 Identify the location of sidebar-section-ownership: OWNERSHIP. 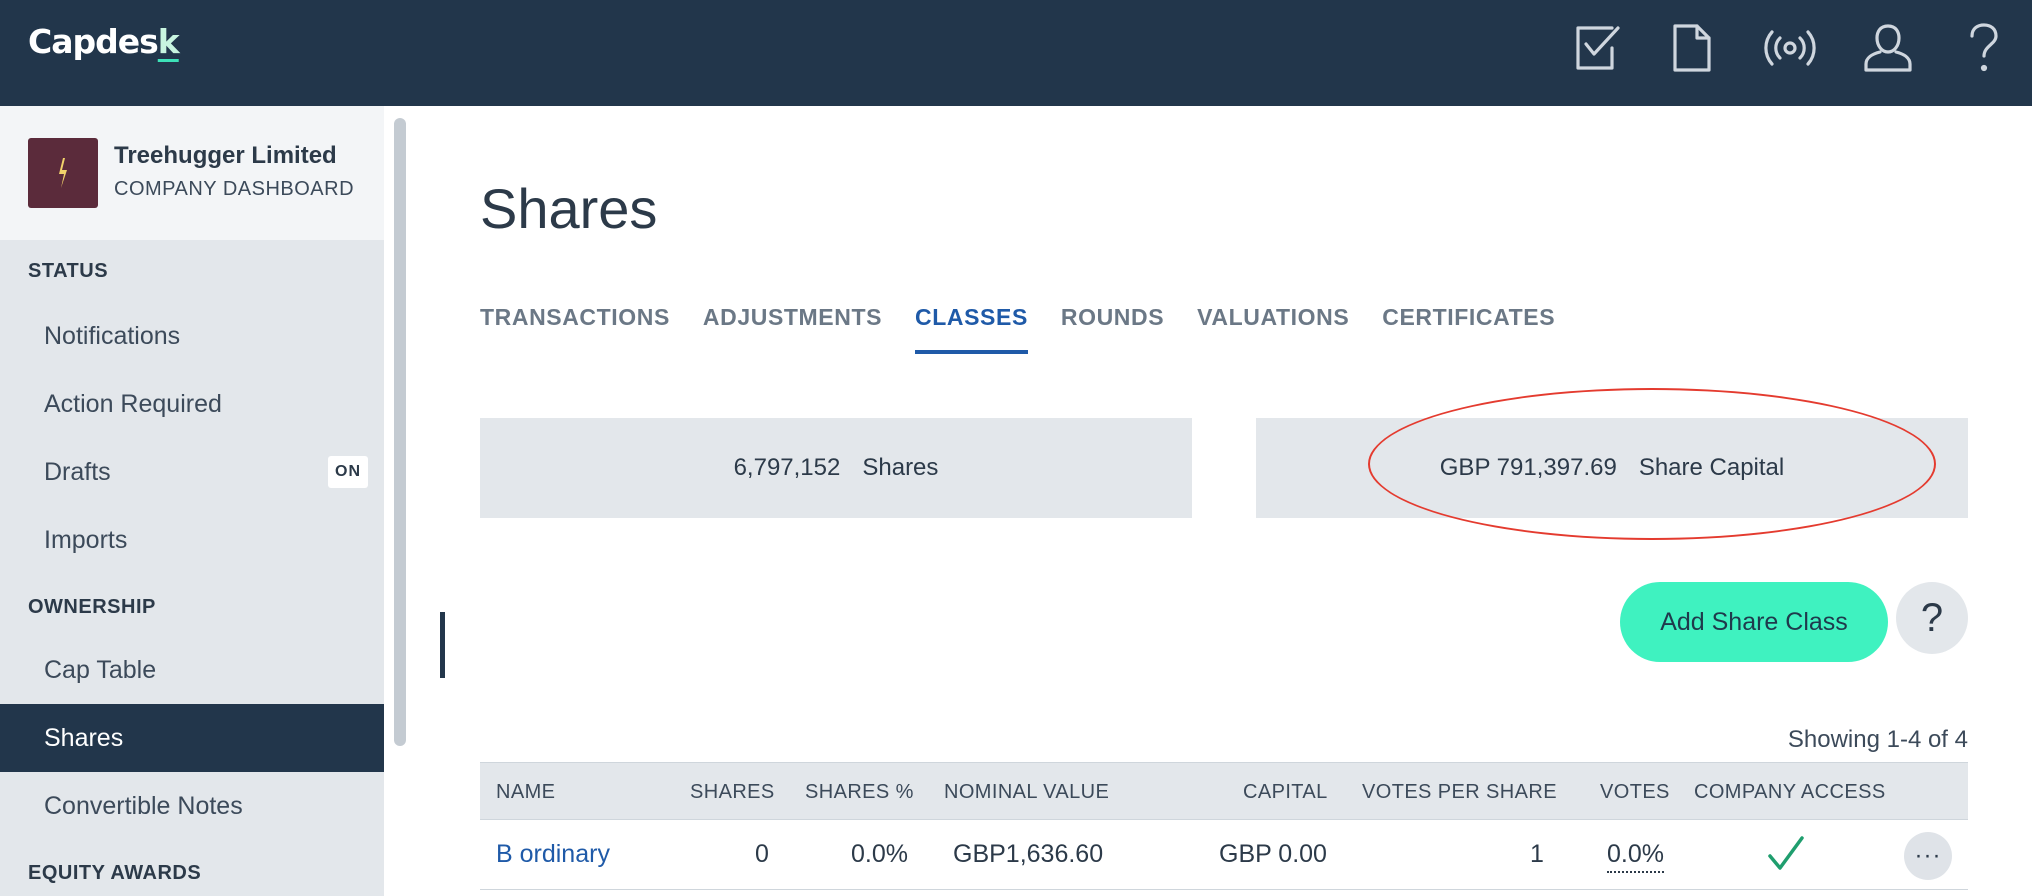
(92, 607).